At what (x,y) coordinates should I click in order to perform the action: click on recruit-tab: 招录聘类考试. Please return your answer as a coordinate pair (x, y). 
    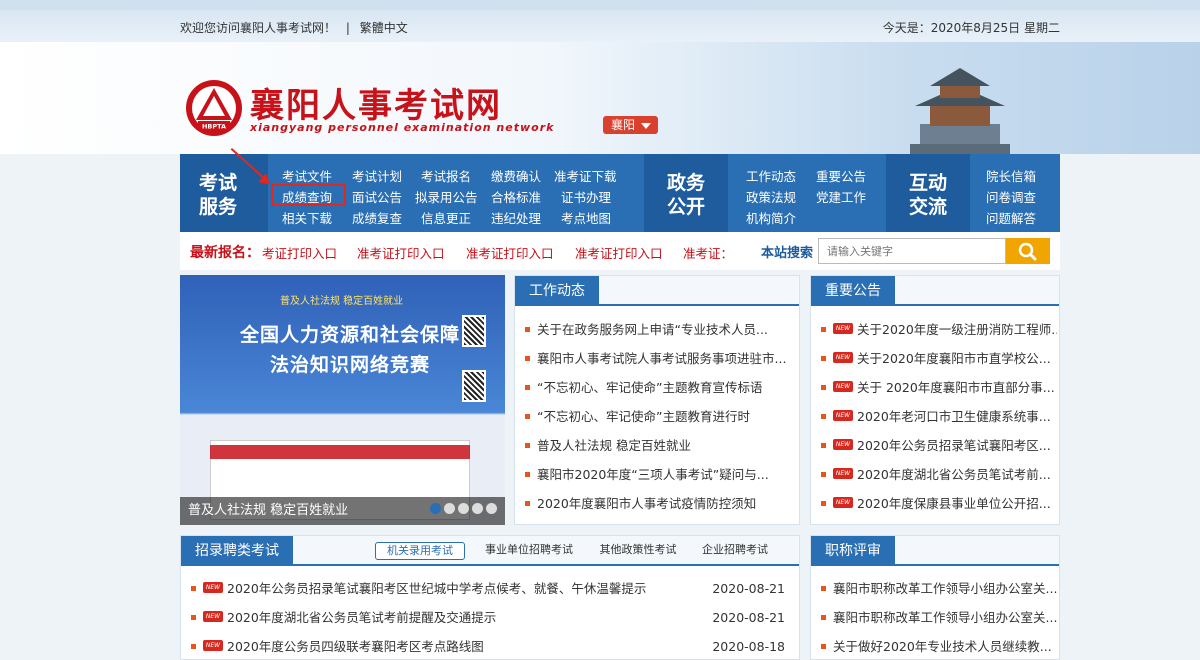
    Looking at the image, I should click on (237, 551).